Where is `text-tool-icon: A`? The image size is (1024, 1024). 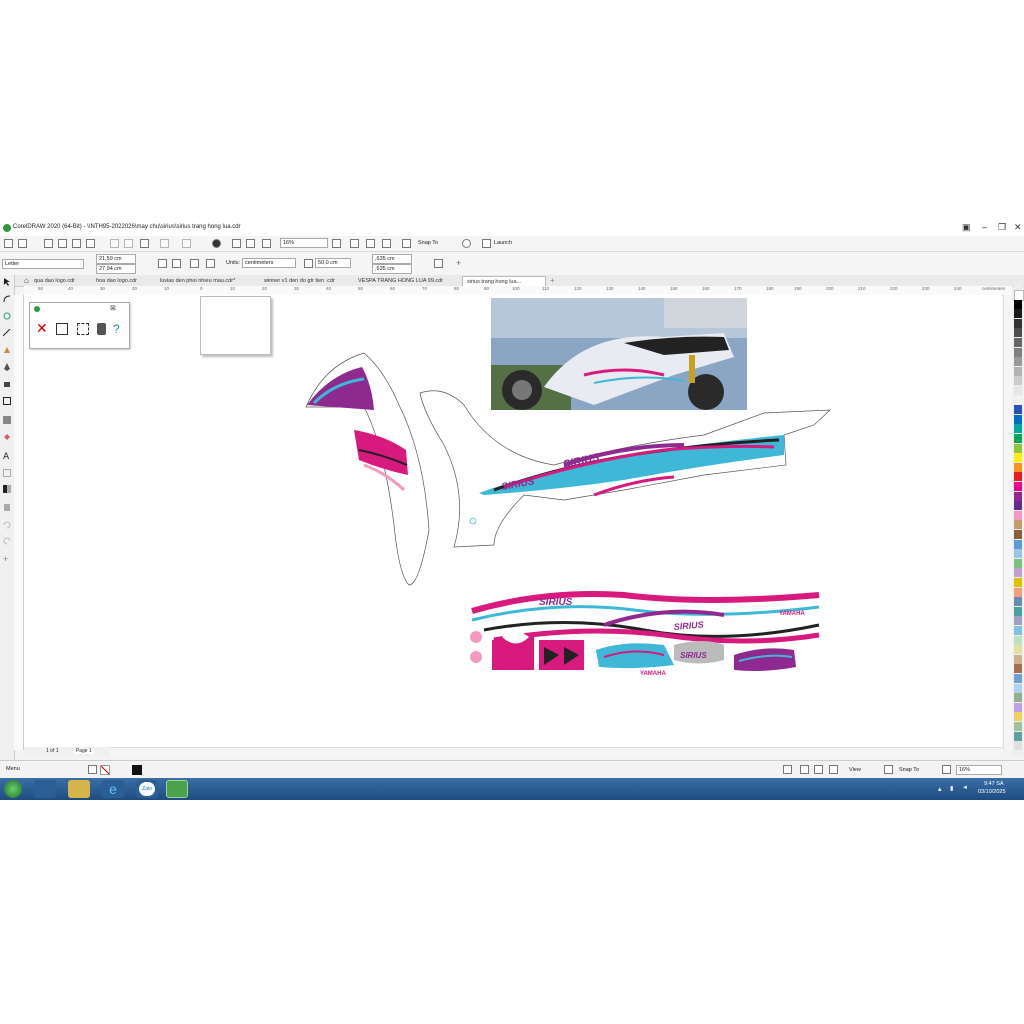
text-tool-icon: A is located at coordinates (7, 456).